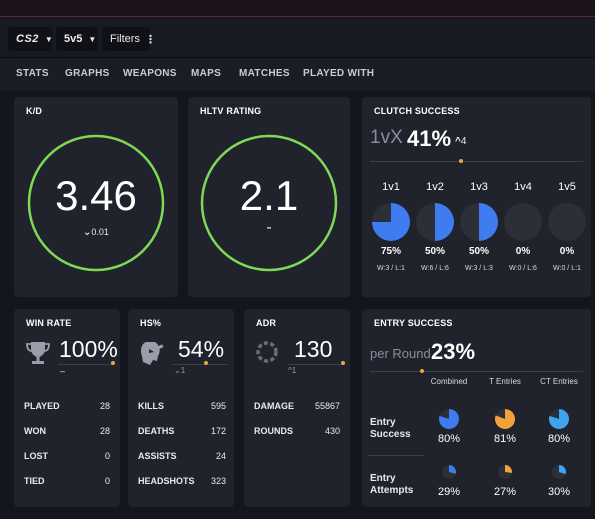  What do you see at coordinates (73, 39) in the screenshot?
I see `mode-label: 5v5` at bounding box center [73, 39].